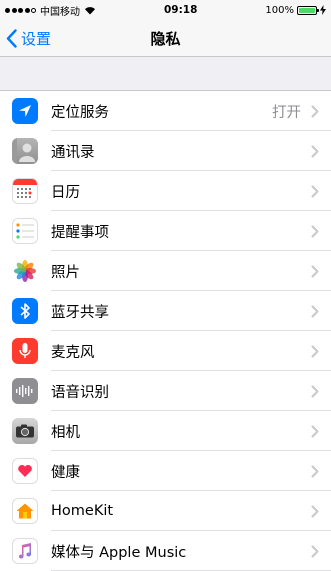  Describe the element at coordinates (119, 552) in the screenshot. I see `row-label: 媒体与 Apple Music` at that location.